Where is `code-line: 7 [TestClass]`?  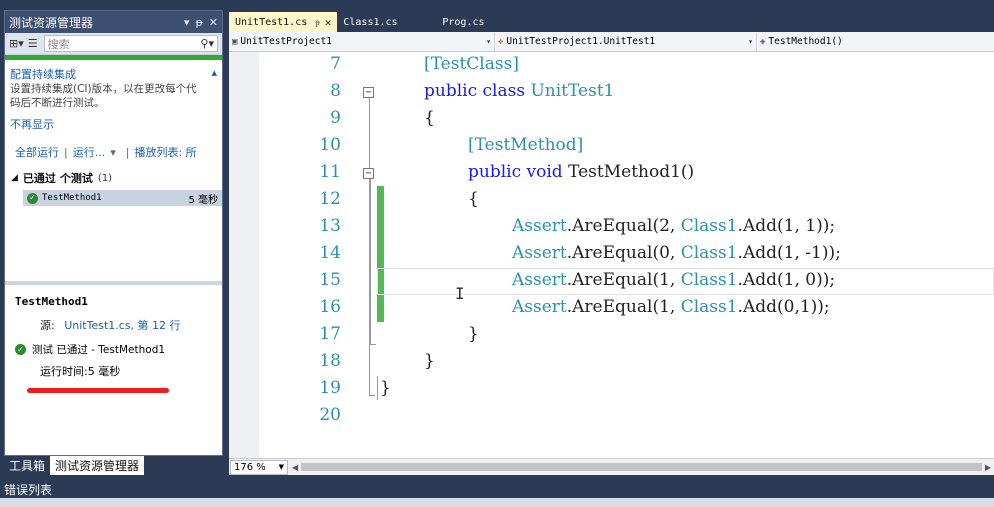 code-line: 7 [TestClass] is located at coordinates (626, 65).